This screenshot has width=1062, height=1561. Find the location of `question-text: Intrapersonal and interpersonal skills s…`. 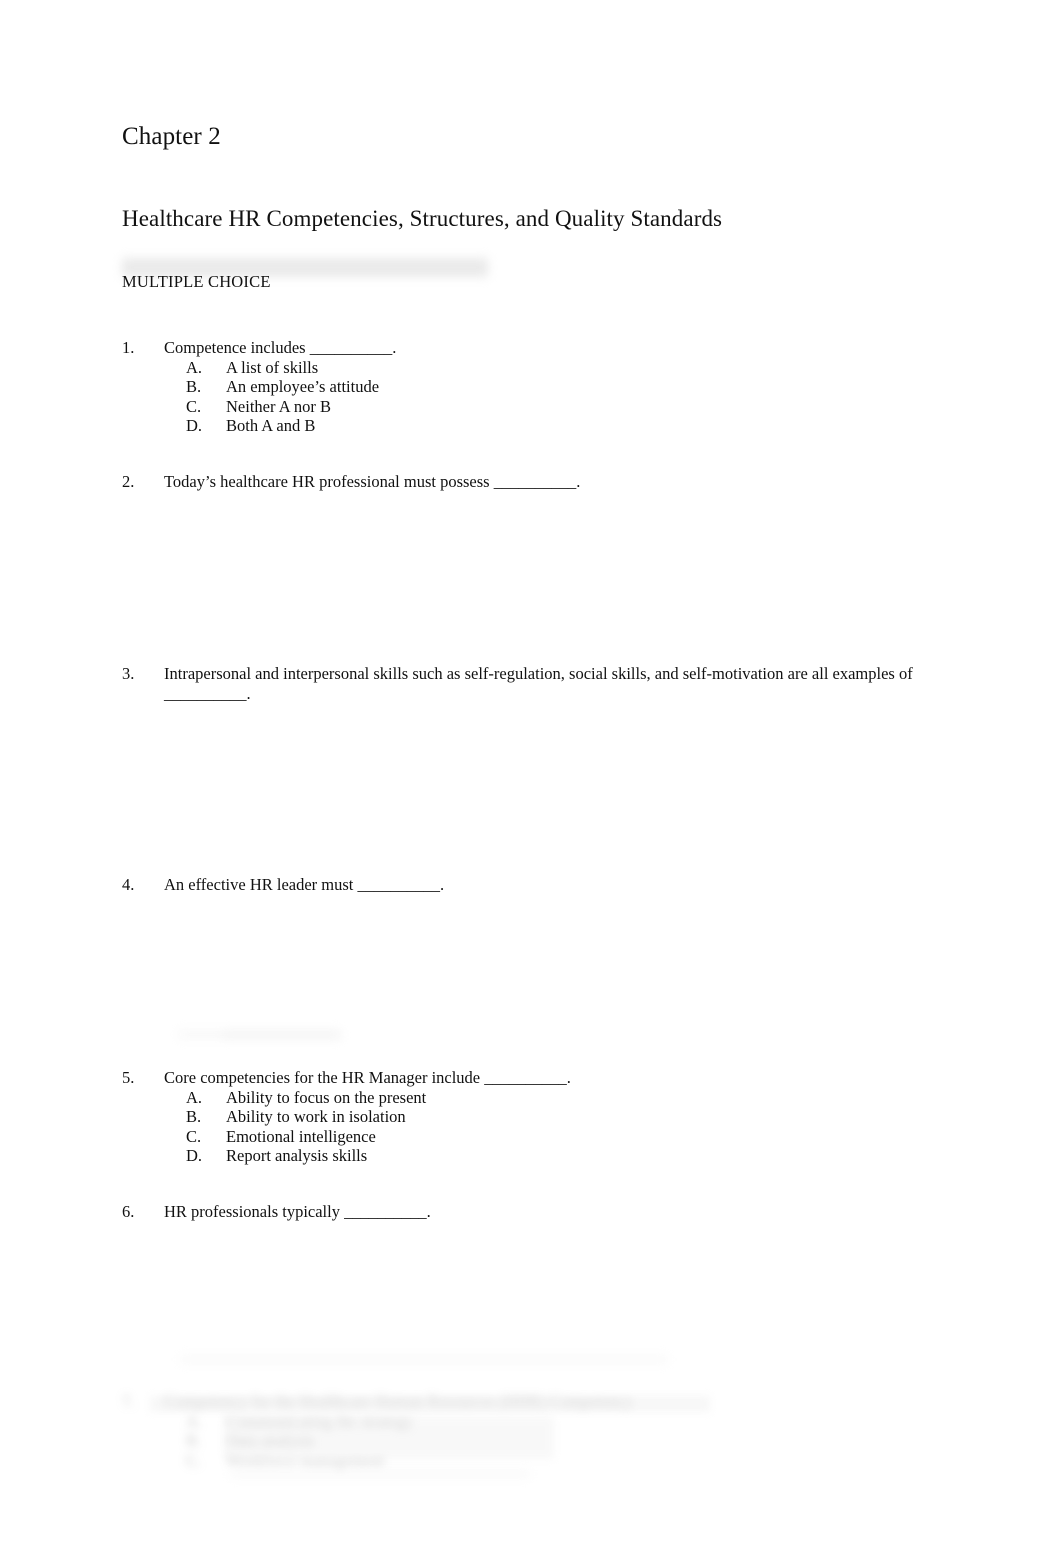

question-text: Intrapersonal and interpersonal skills s… is located at coordinates (538, 683).